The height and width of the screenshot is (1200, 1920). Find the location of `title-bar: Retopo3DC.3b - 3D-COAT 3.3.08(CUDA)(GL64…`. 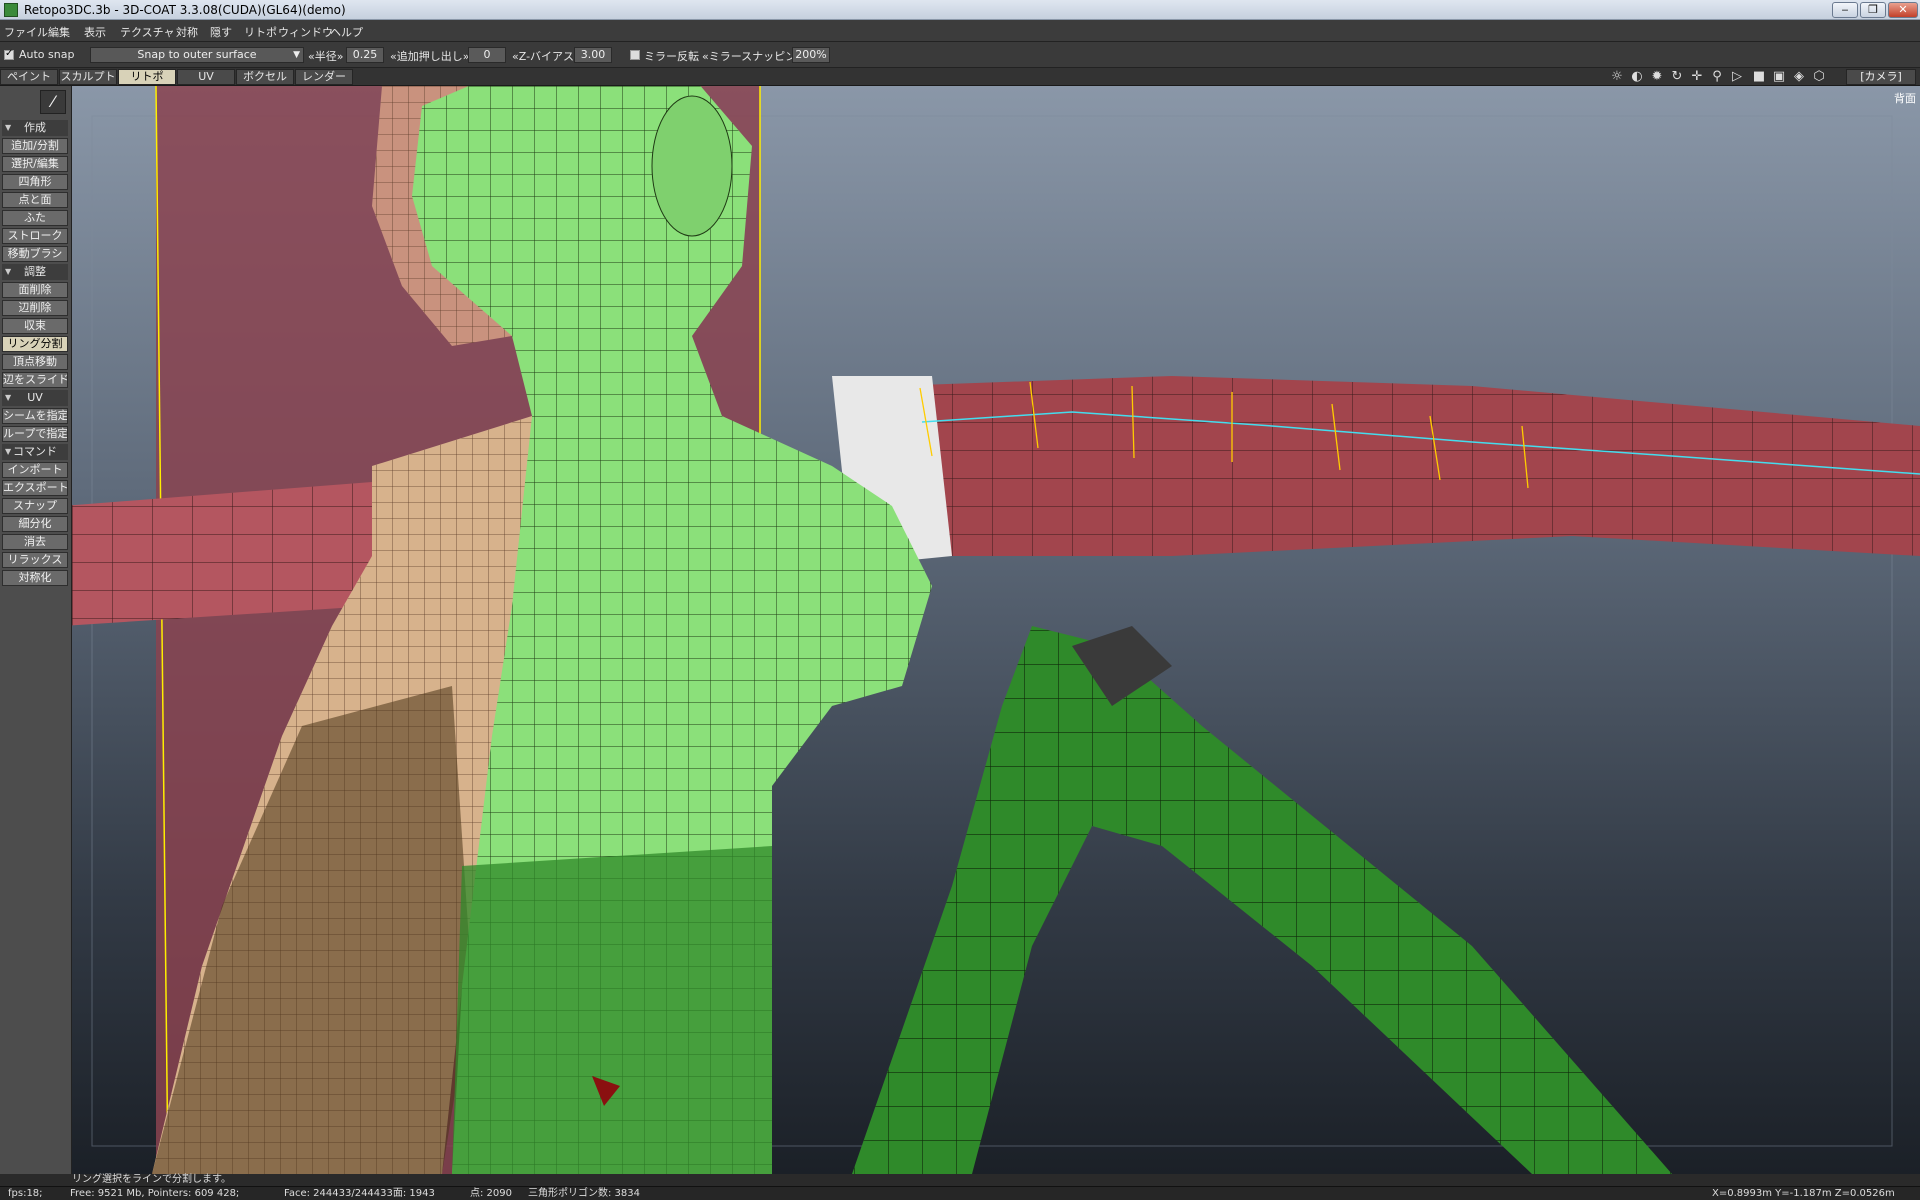

title-bar: Retopo3DC.3b - 3D-COAT 3.3.08(CUDA)(GL64… is located at coordinates (960, 10).